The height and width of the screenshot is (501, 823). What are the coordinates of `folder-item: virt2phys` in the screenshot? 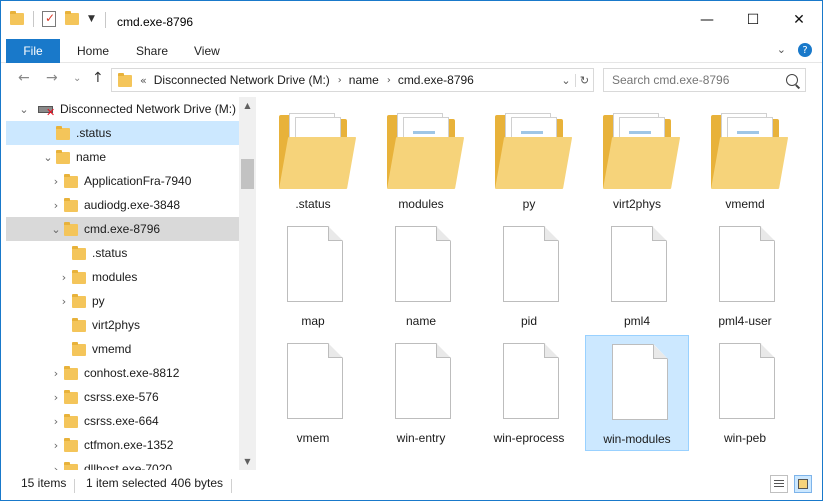 It's located at (637, 159).